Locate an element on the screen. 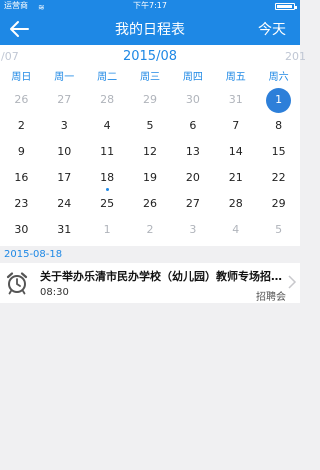 The width and height of the screenshot is (320, 470). day-number: 14 is located at coordinates (235, 151).